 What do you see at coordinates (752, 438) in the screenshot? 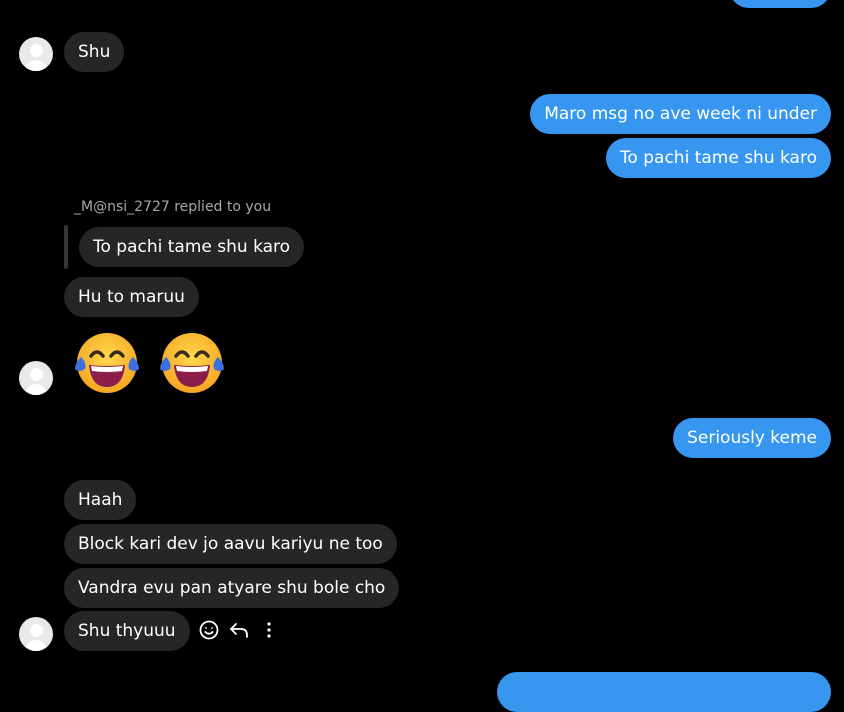
I see `sent-message: Seriously keme` at bounding box center [752, 438].